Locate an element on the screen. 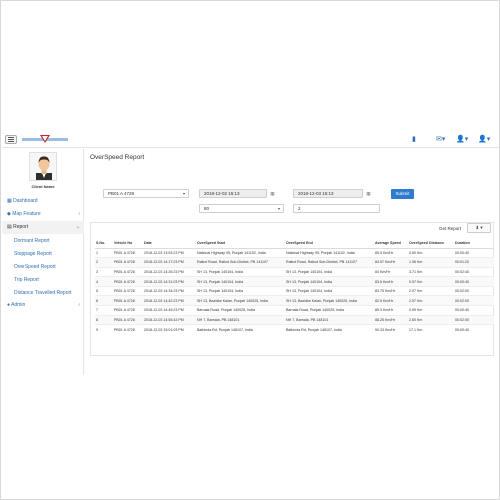  device-icon: ▮ is located at coordinates (414, 139).